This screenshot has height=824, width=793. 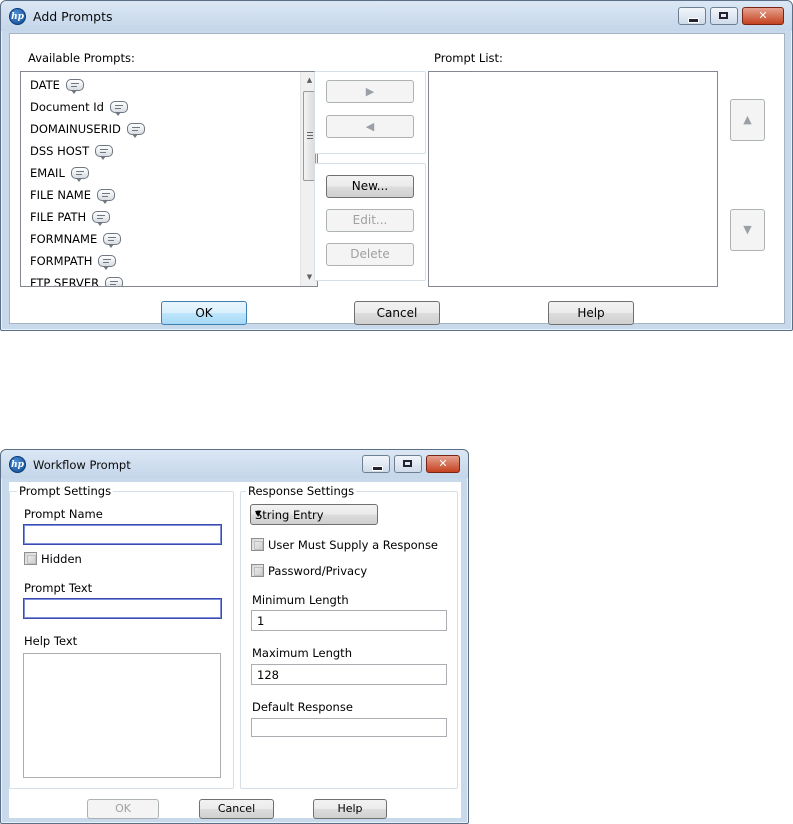 I want to click on list-item: FORMNAME, so click(x=76, y=240).